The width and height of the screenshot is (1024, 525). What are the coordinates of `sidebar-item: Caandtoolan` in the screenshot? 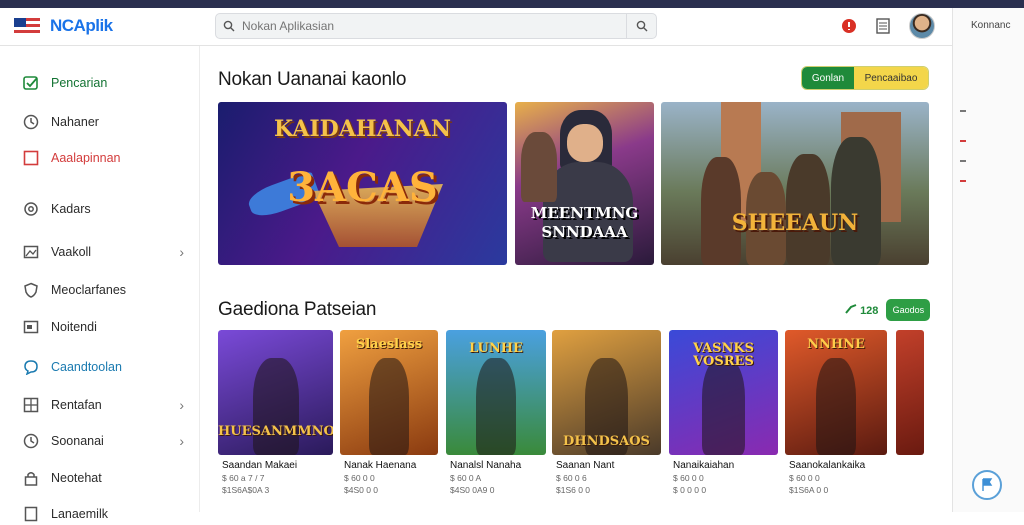 It's located at (107, 367).